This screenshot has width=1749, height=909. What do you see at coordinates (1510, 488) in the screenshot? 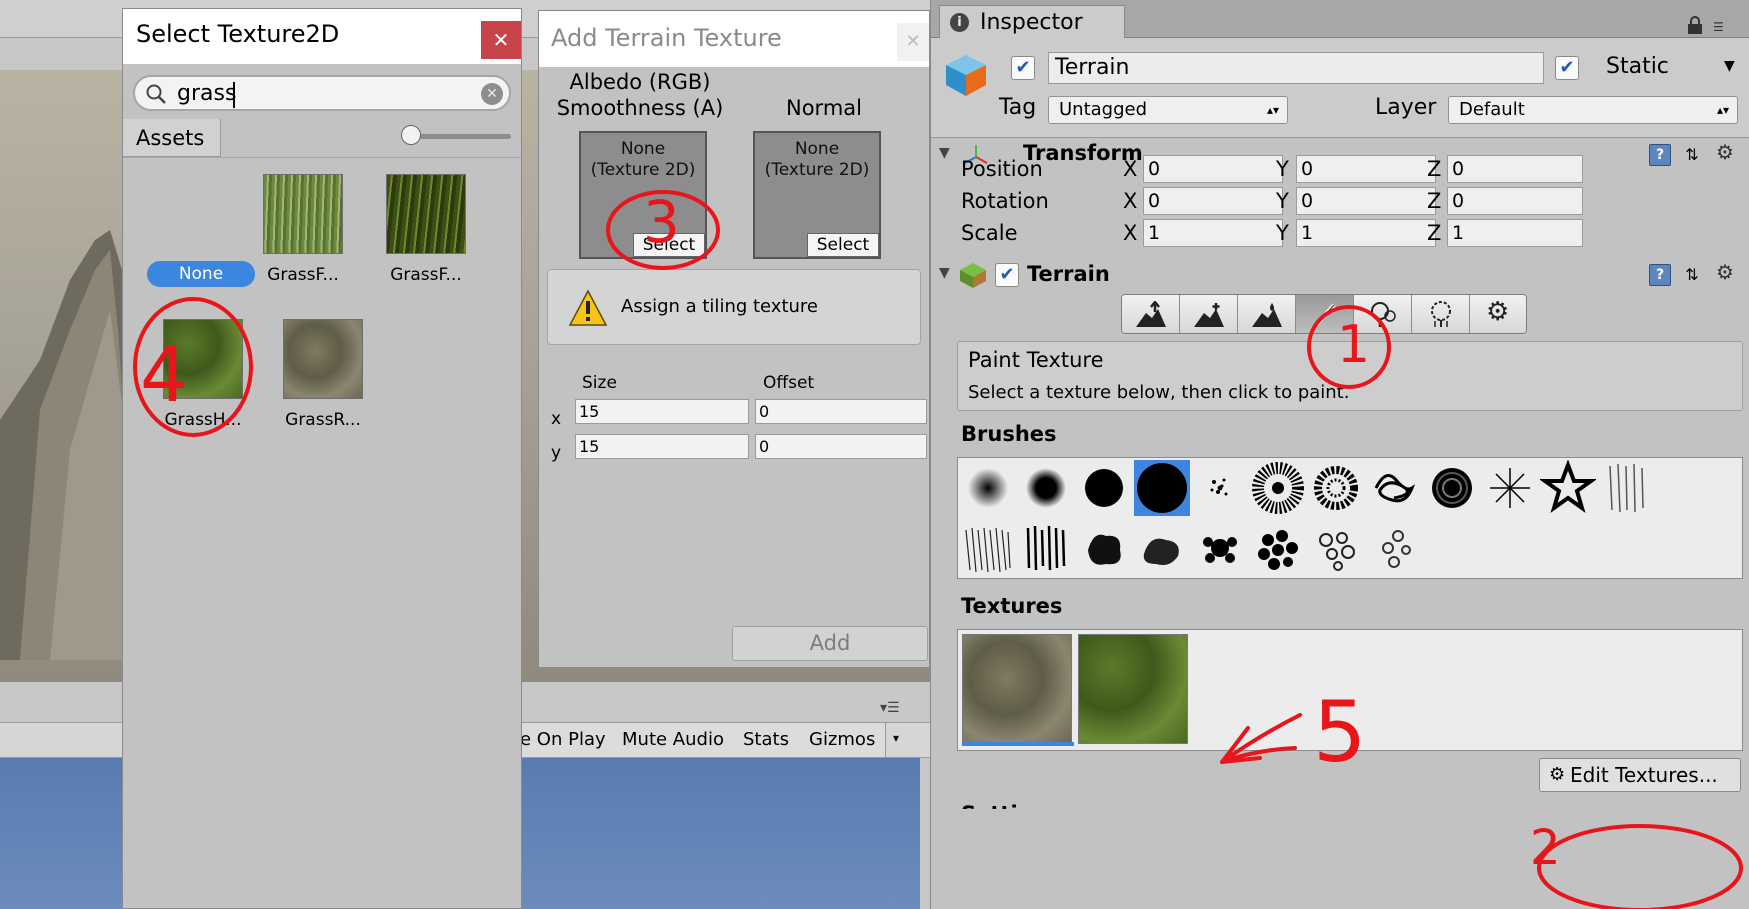
I see `brush-starburst` at bounding box center [1510, 488].